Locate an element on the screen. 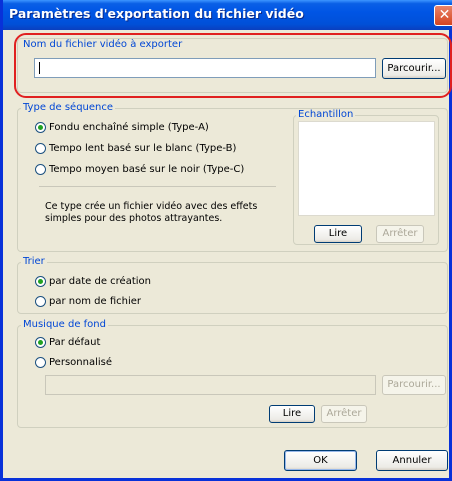 The image size is (452, 481). radio-sort-name-label: par nom de fichier is located at coordinates (95, 301).